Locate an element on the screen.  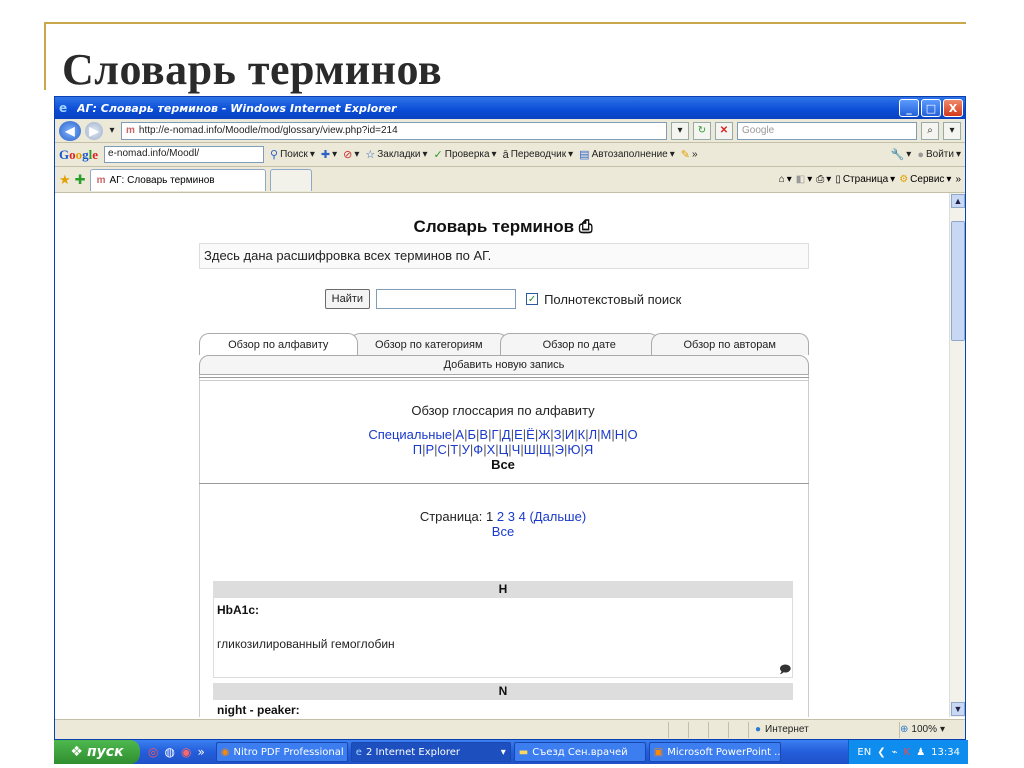
stop-button: ✕ is located at coordinates (724, 130).